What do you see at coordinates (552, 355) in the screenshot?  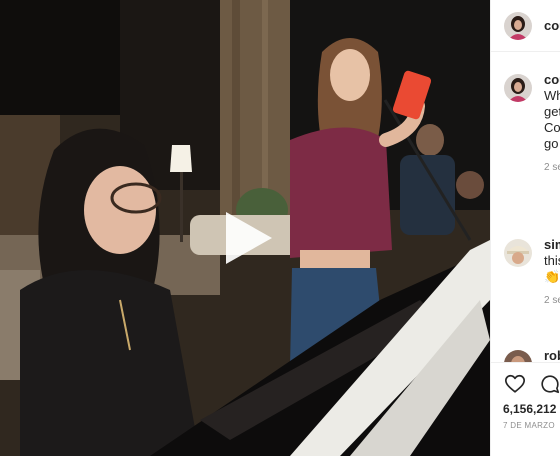 I see `comment-username: rob` at bounding box center [552, 355].